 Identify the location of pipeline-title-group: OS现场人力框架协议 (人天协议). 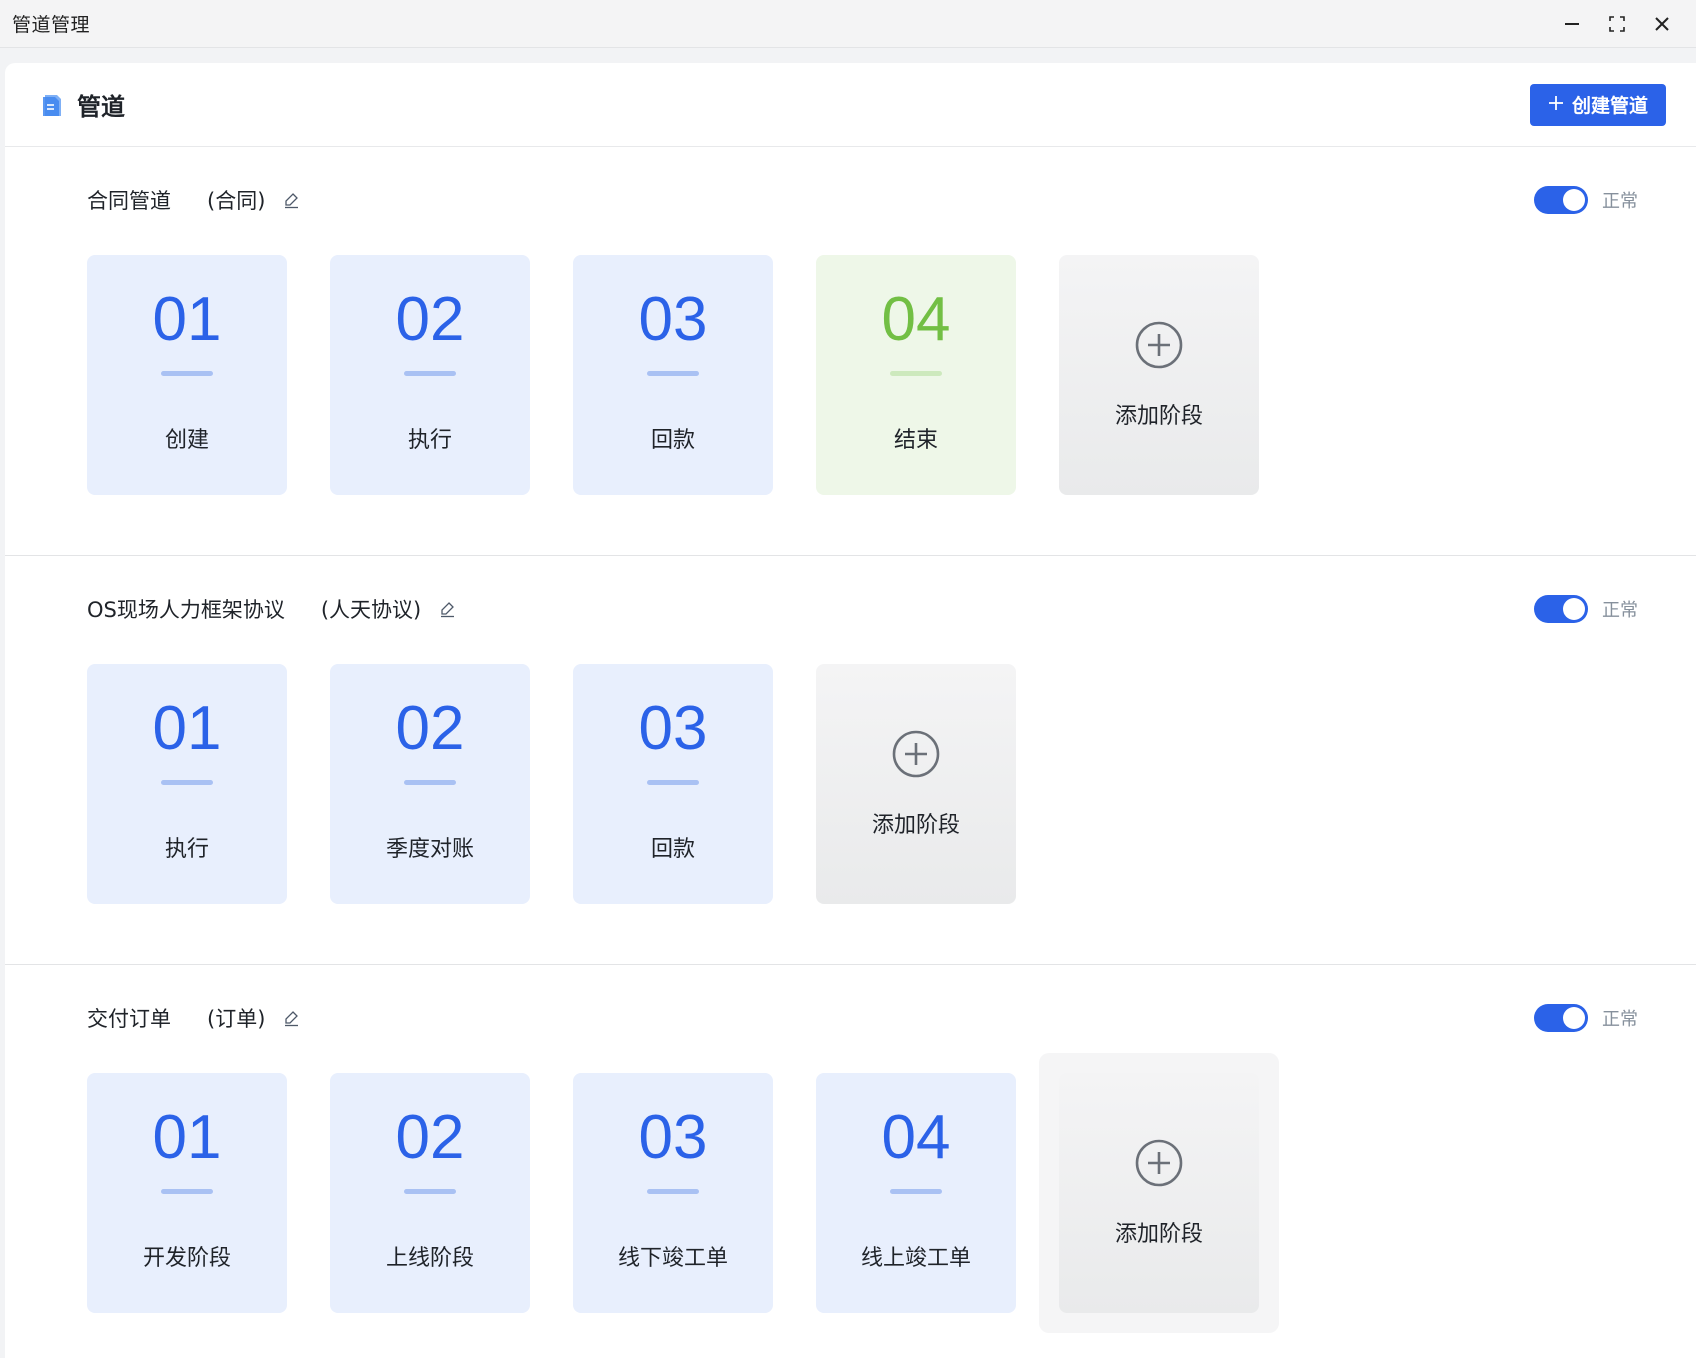
(272, 609).